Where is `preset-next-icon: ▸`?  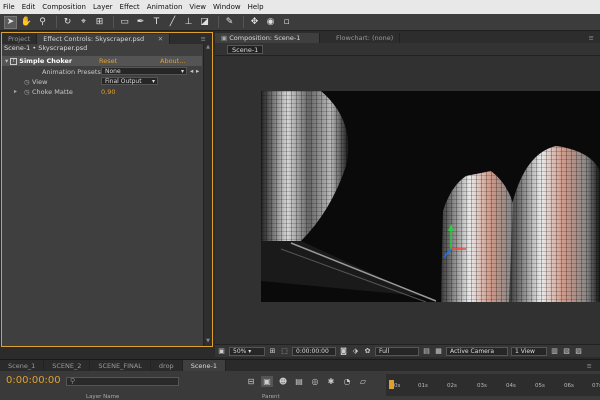
preset-next-icon: ▸ is located at coordinates (197, 71).